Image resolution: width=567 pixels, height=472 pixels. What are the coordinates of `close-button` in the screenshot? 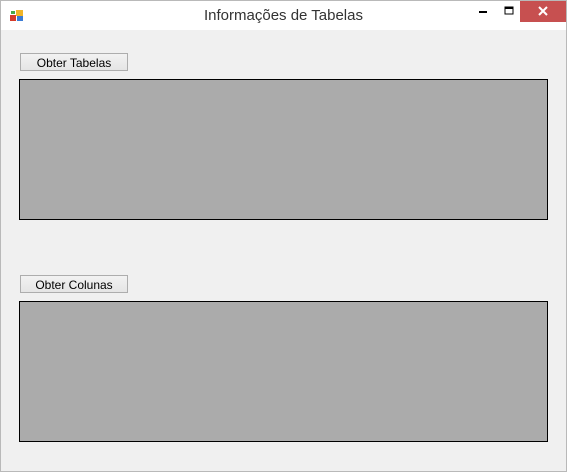 It's located at (543, 11).